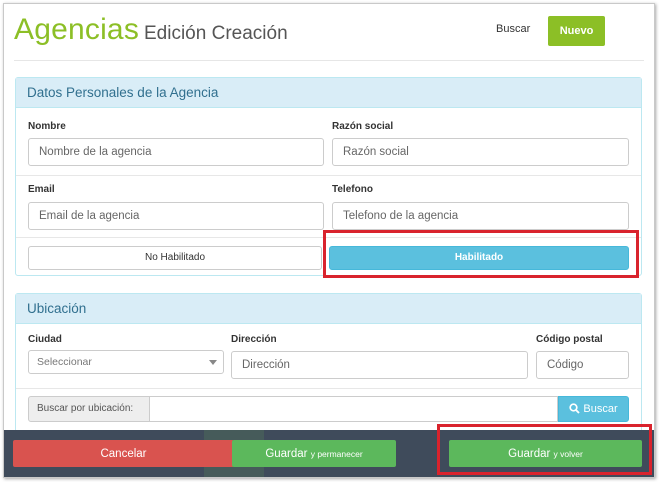 This screenshot has width=659, height=482. What do you see at coordinates (41, 189) in the screenshot?
I see `email-label: Email` at bounding box center [41, 189].